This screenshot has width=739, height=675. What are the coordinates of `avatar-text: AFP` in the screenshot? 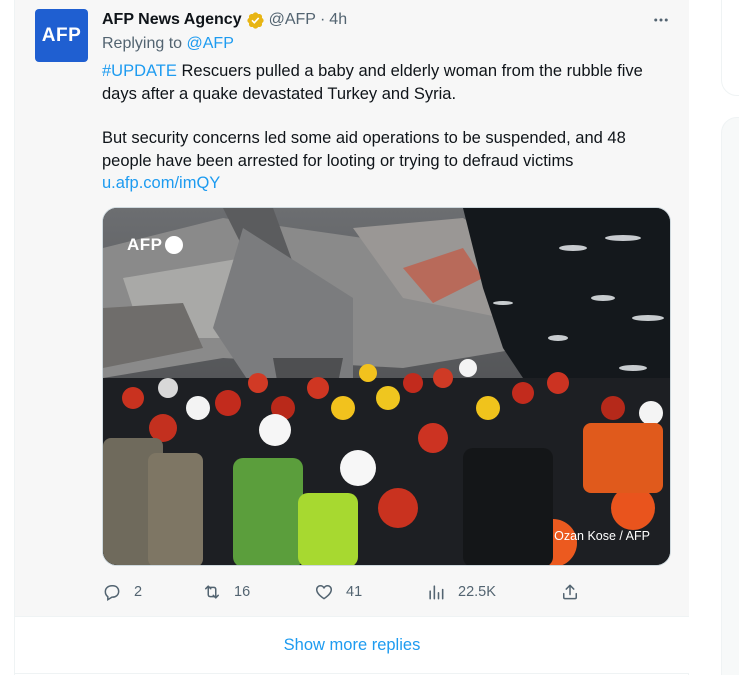 It's located at (61, 35).